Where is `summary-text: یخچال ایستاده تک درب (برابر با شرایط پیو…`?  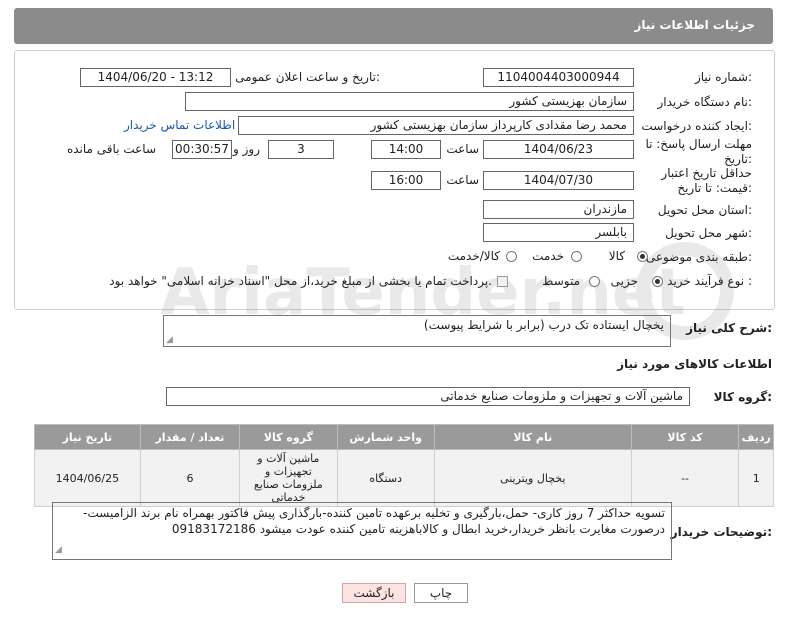 summary-text: یخچال ایستاده تک درب (برابر با شرایط پیو… is located at coordinates (543, 325).